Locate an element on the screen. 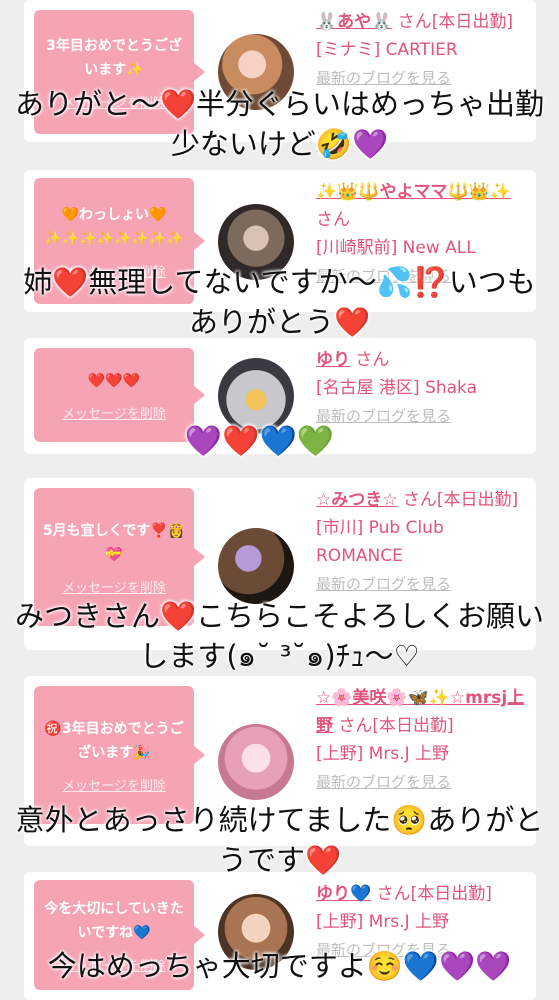 The image size is (559, 1000). shop-name: [市川] Pub Club ROMANCE is located at coordinates (380, 542).